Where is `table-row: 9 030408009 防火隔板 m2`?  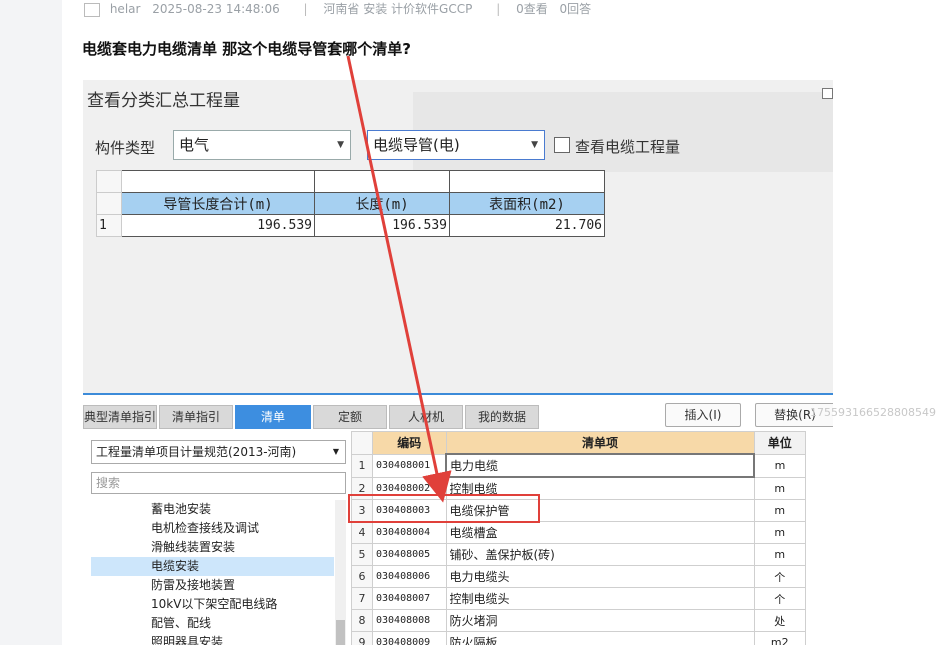
table-row: 9 030408009 防火隔板 m2 is located at coordinates (578, 638).